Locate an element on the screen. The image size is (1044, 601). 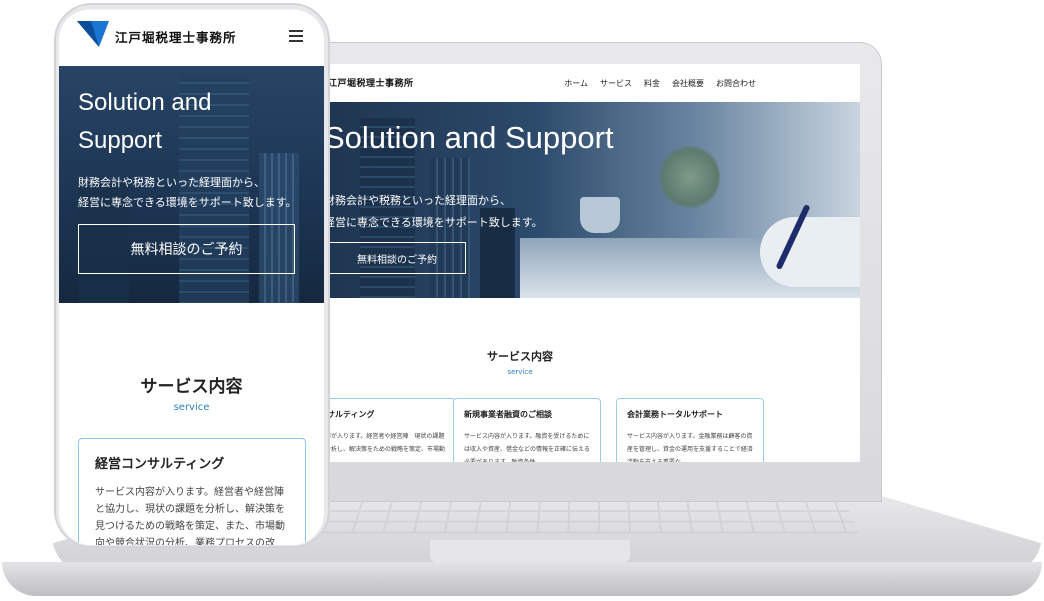
nav-item-contact: お問合わせ is located at coordinates (736, 83).